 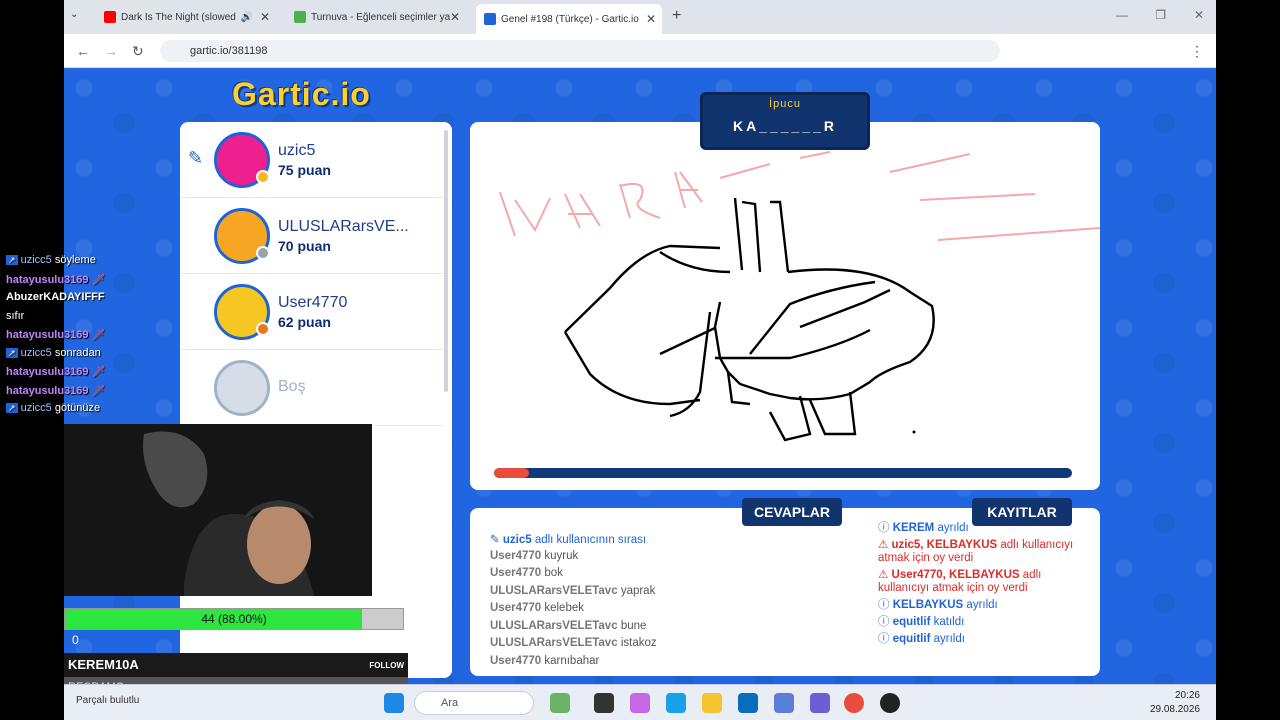 What do you see at coordinates (580, 51) in the screenshot?
I see `url-field: gartic.io/381198` at bounding box center [580, 51].